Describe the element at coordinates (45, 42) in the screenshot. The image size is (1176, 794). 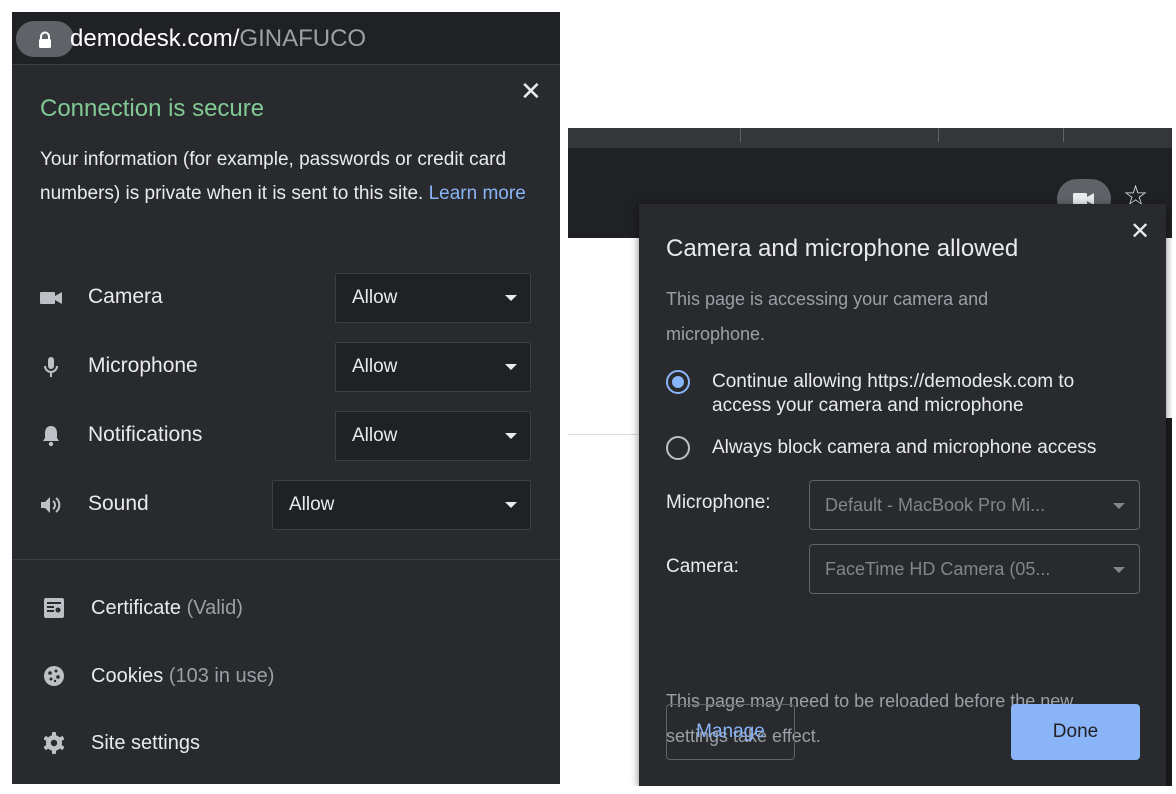
I see `lock-icon` at that location.